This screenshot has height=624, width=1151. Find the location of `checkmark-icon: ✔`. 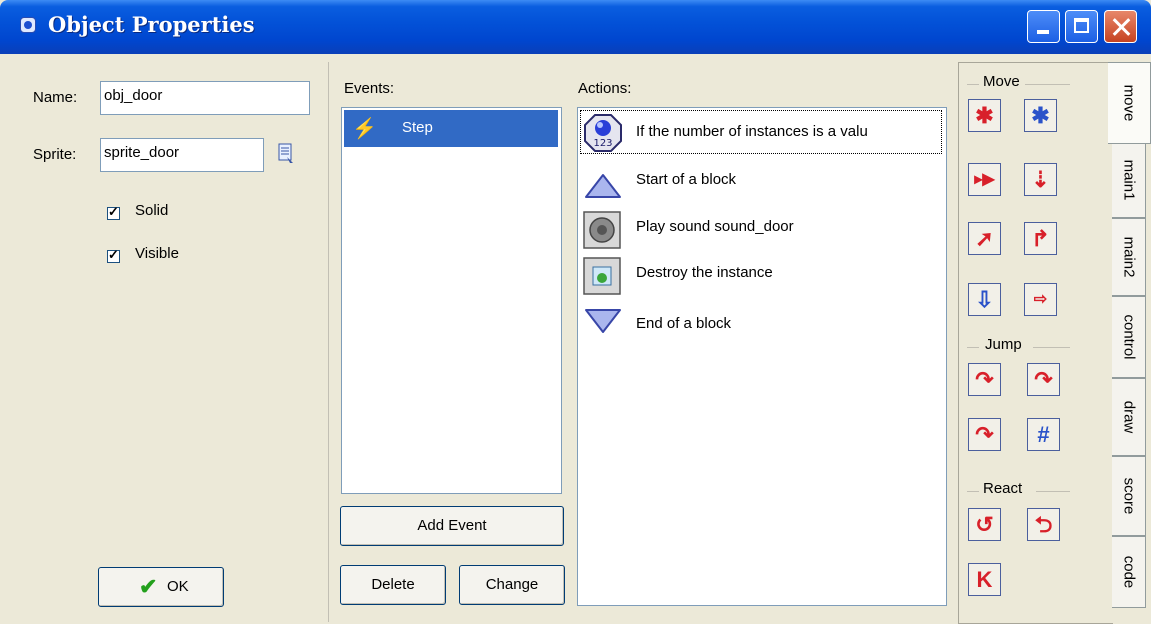

checkmark-icon: ✔ is located at coordinates (148, 586).